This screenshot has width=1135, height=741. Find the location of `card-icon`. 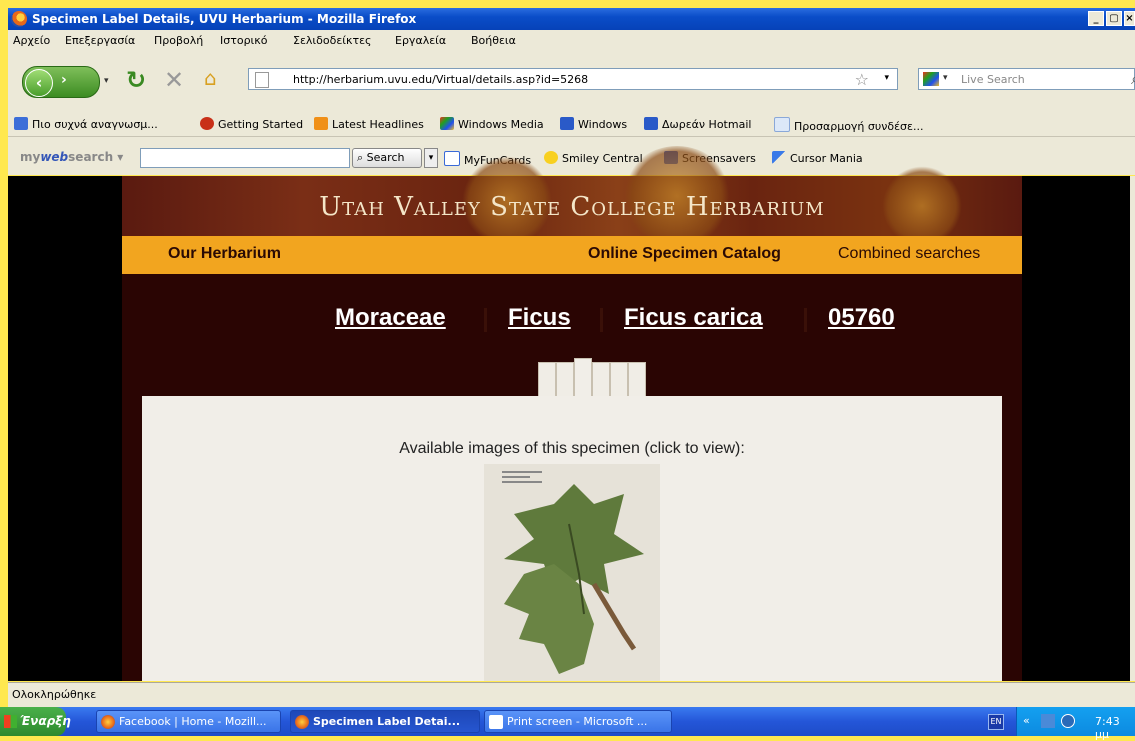

card-icon is located at coordinates (452, 158).